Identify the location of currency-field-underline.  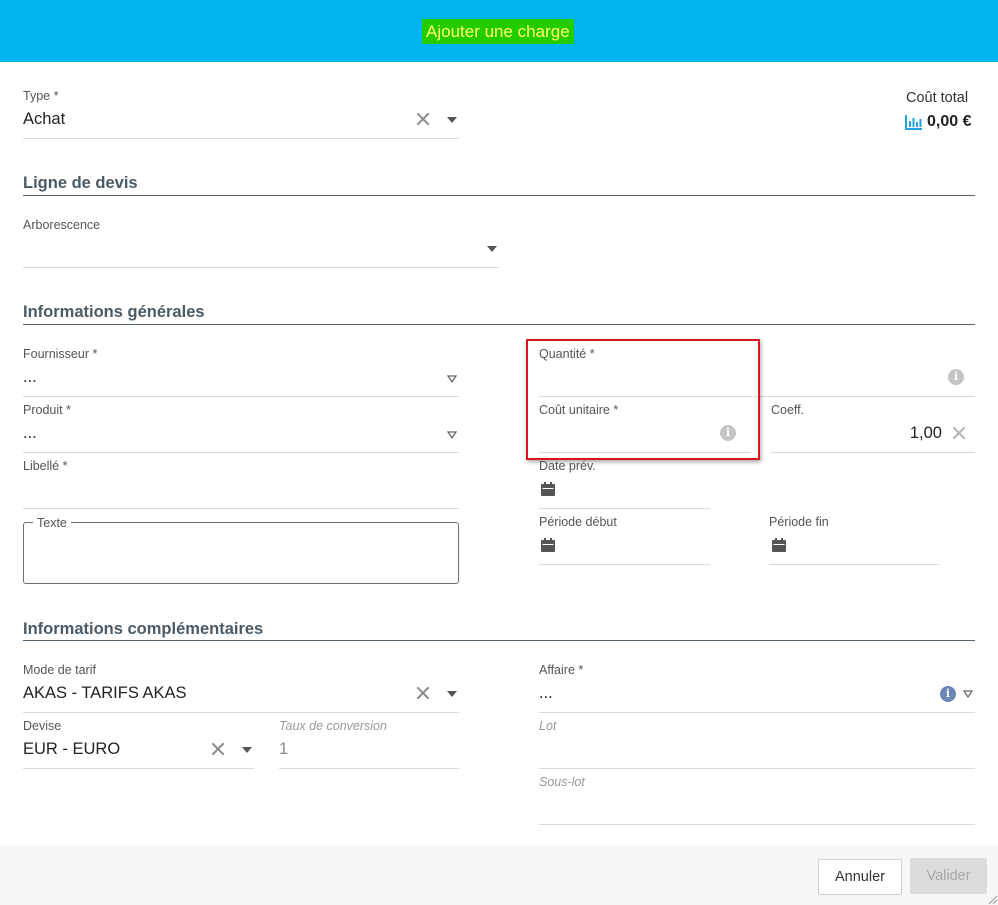
(138, 768).